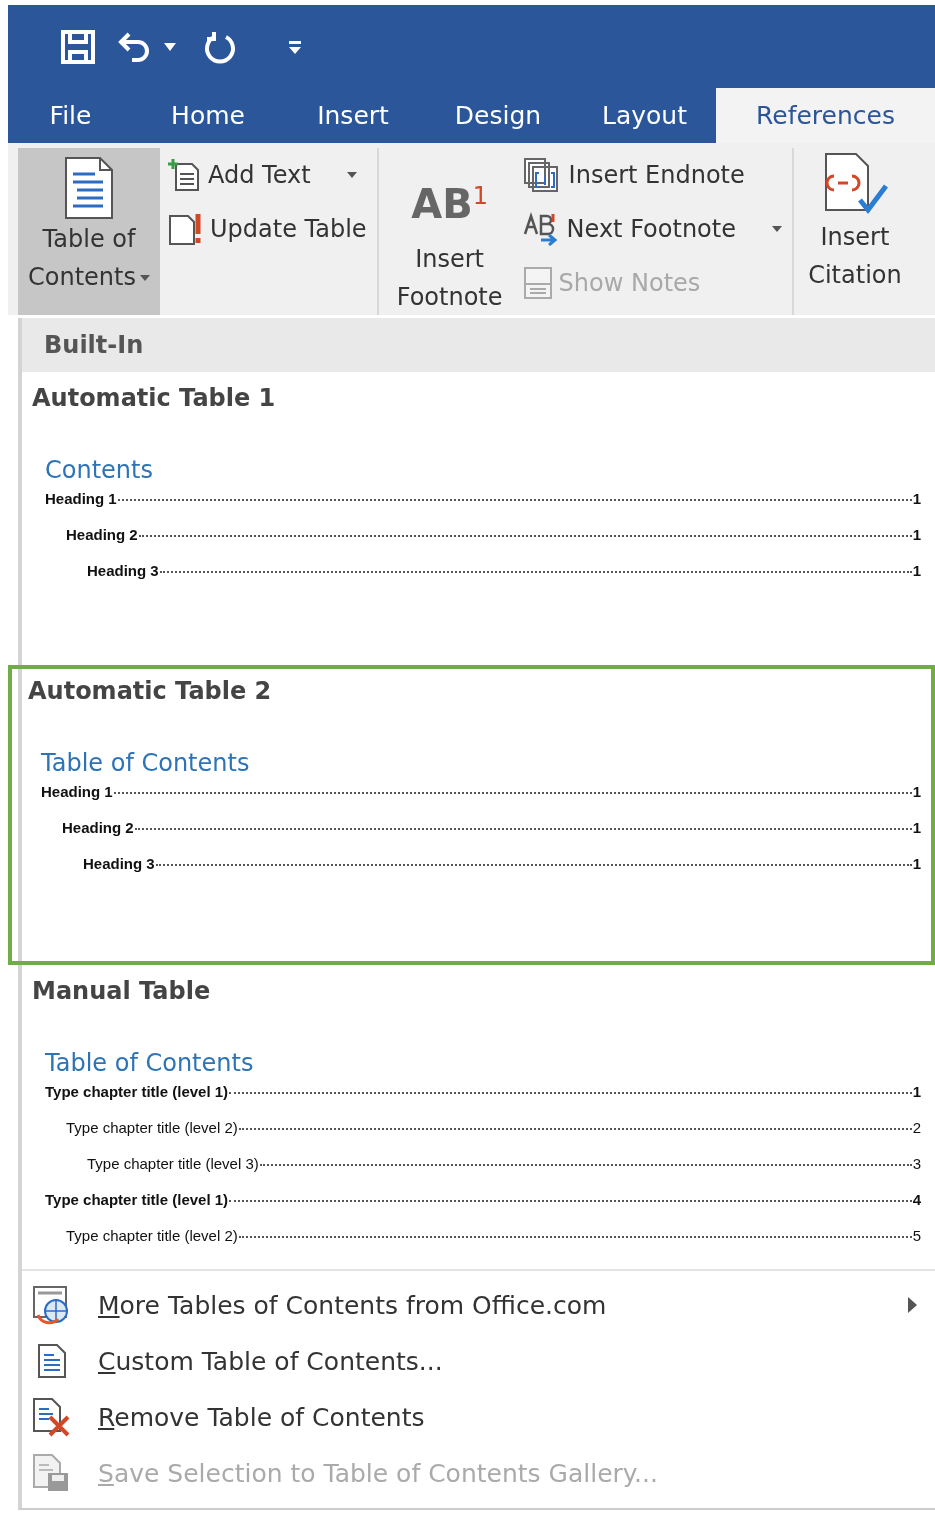 Image resolution: width=935 pixels, height=1513 pixels. Describe the element at coordinates (185, 175) in the screenshot. I see `add-text-icon` at that location.